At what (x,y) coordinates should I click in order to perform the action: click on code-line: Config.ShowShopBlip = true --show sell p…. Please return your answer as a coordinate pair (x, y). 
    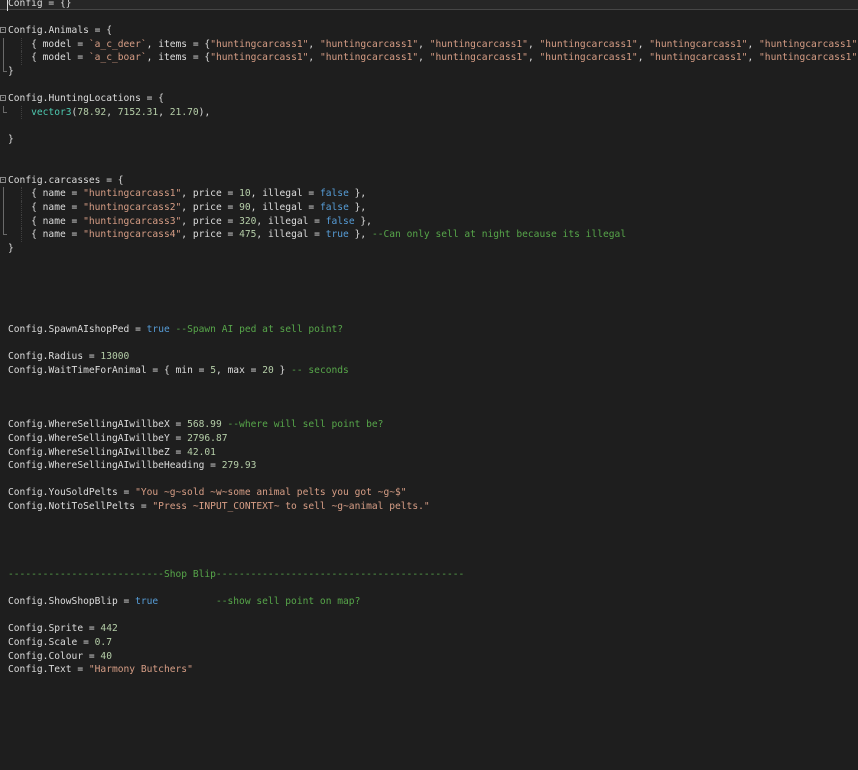
    Looking at the image, I should click on (429, 602).